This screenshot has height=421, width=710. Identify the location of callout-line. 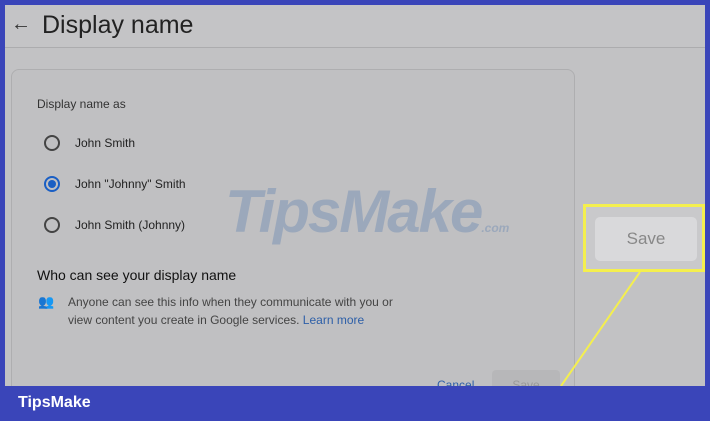
(600, 328).